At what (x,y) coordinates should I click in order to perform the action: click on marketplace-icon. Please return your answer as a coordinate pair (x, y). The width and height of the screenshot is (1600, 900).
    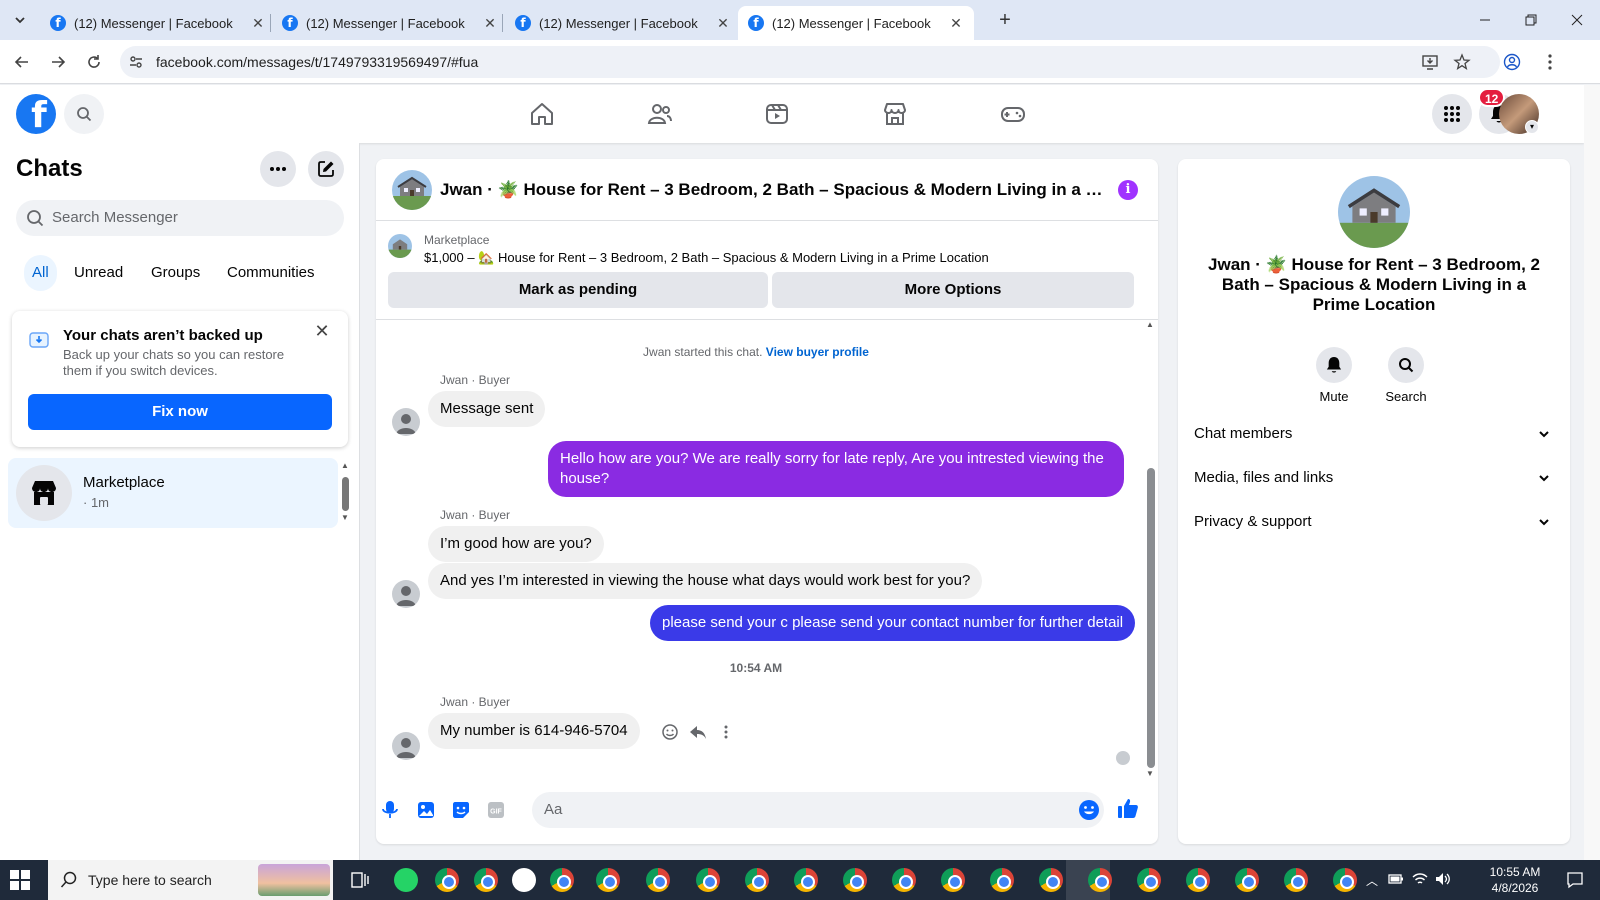
    Looking at the image, I should click on (895, 114).